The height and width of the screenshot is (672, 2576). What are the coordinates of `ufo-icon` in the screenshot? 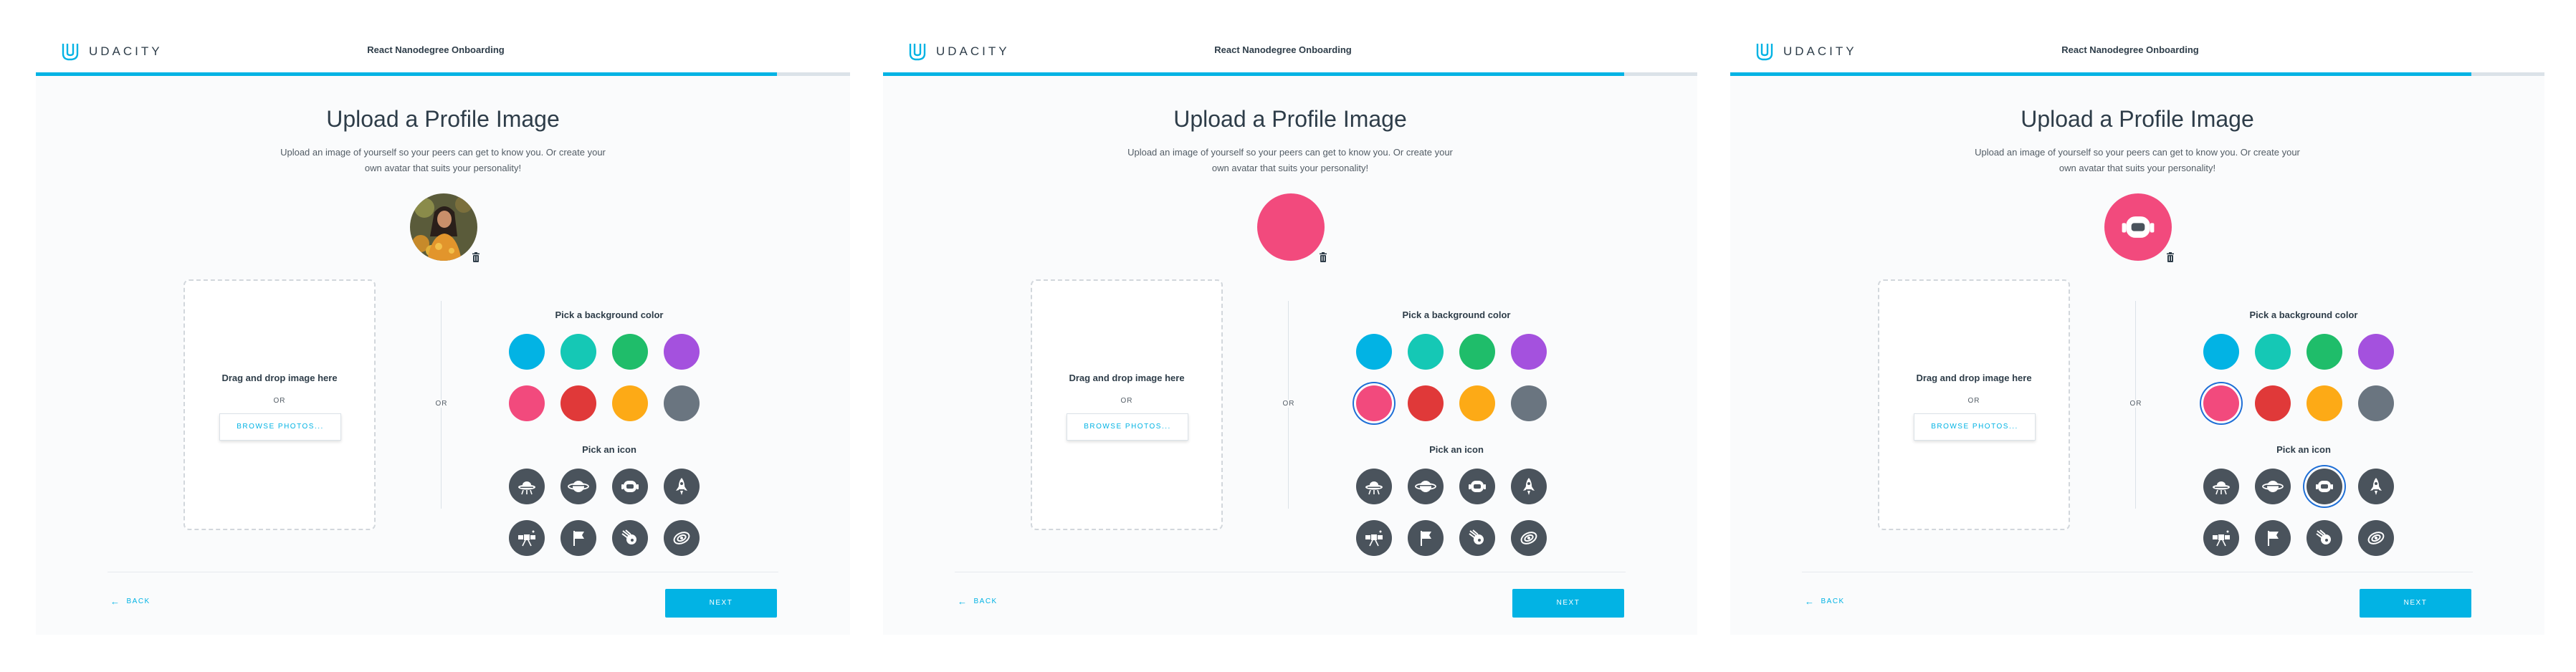 It's located at (2221, 488).